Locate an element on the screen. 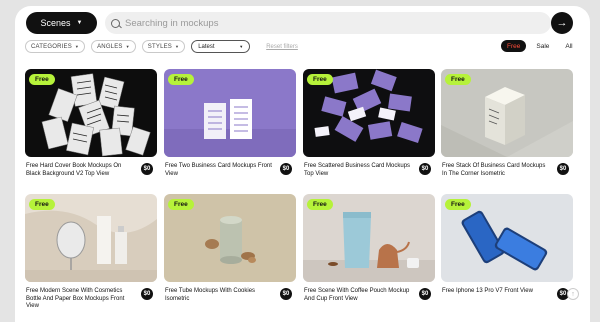  tab-all: All is located at coordinates (568, 46).